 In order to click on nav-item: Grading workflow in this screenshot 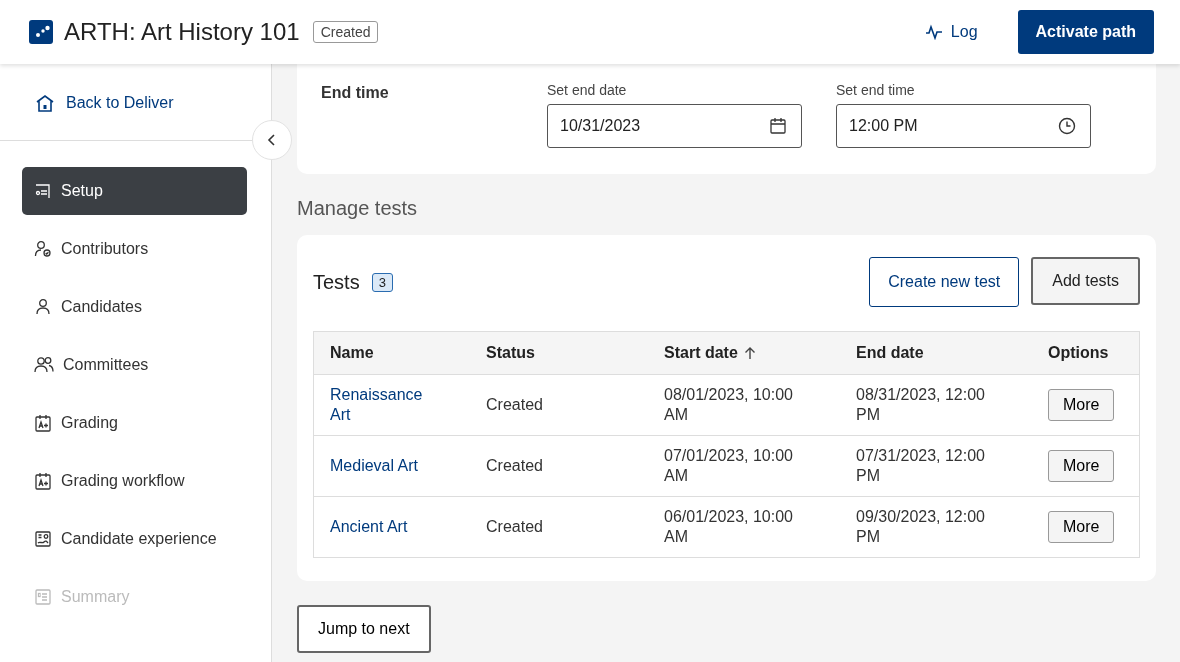, I will do `click(134, 481)`.